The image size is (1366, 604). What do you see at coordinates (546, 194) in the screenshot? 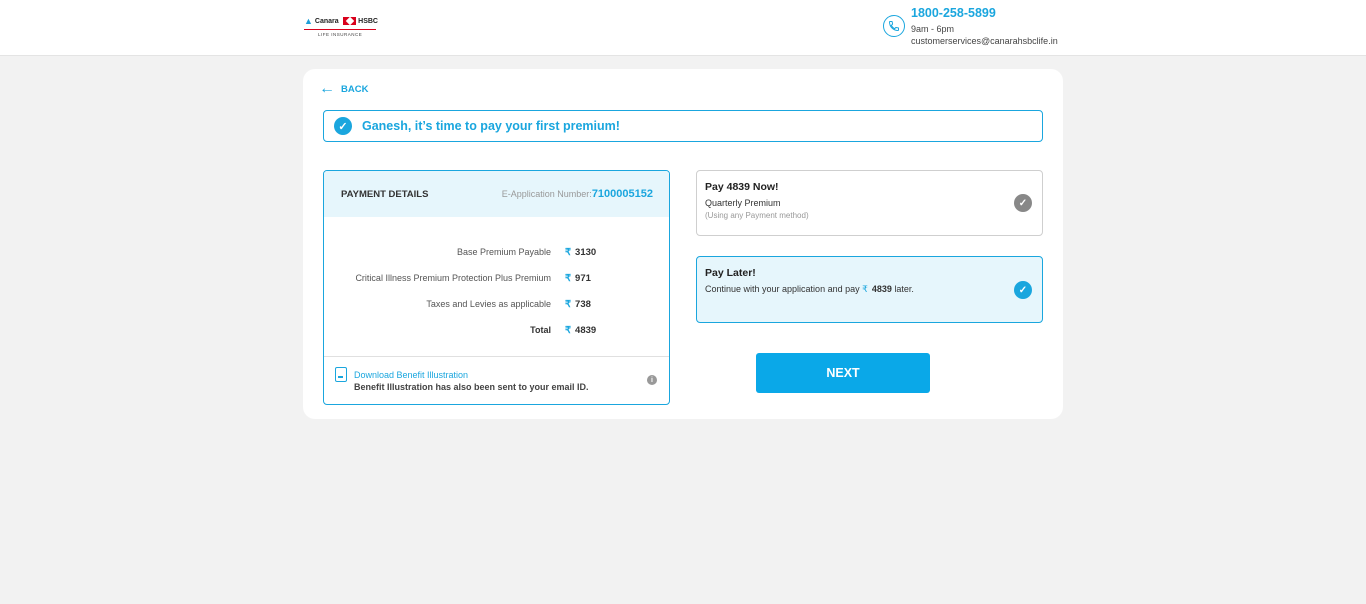
I see `application-number-label: E-Application Number:` at bounding box center [546, 194].